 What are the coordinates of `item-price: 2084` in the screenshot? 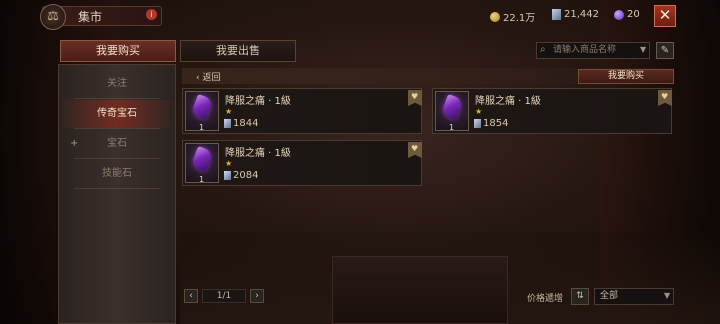 It's located at (241, 175).